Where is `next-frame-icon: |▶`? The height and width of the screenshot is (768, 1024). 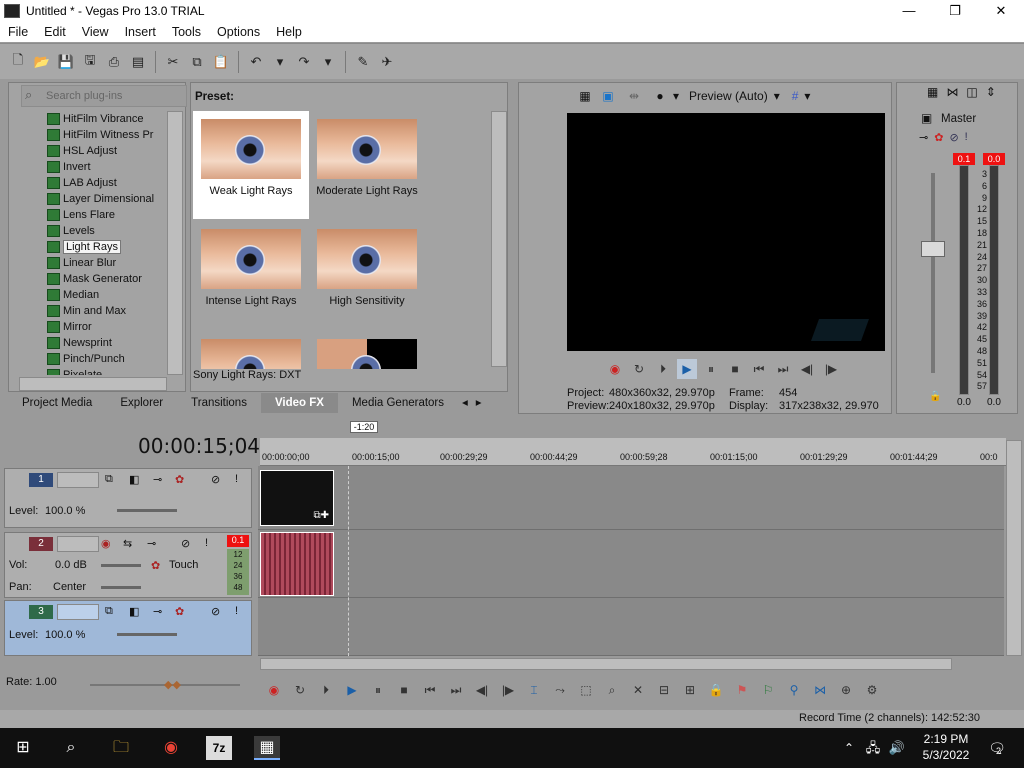
next-frame-icon: |▶ is located at coordinates (831, 369).